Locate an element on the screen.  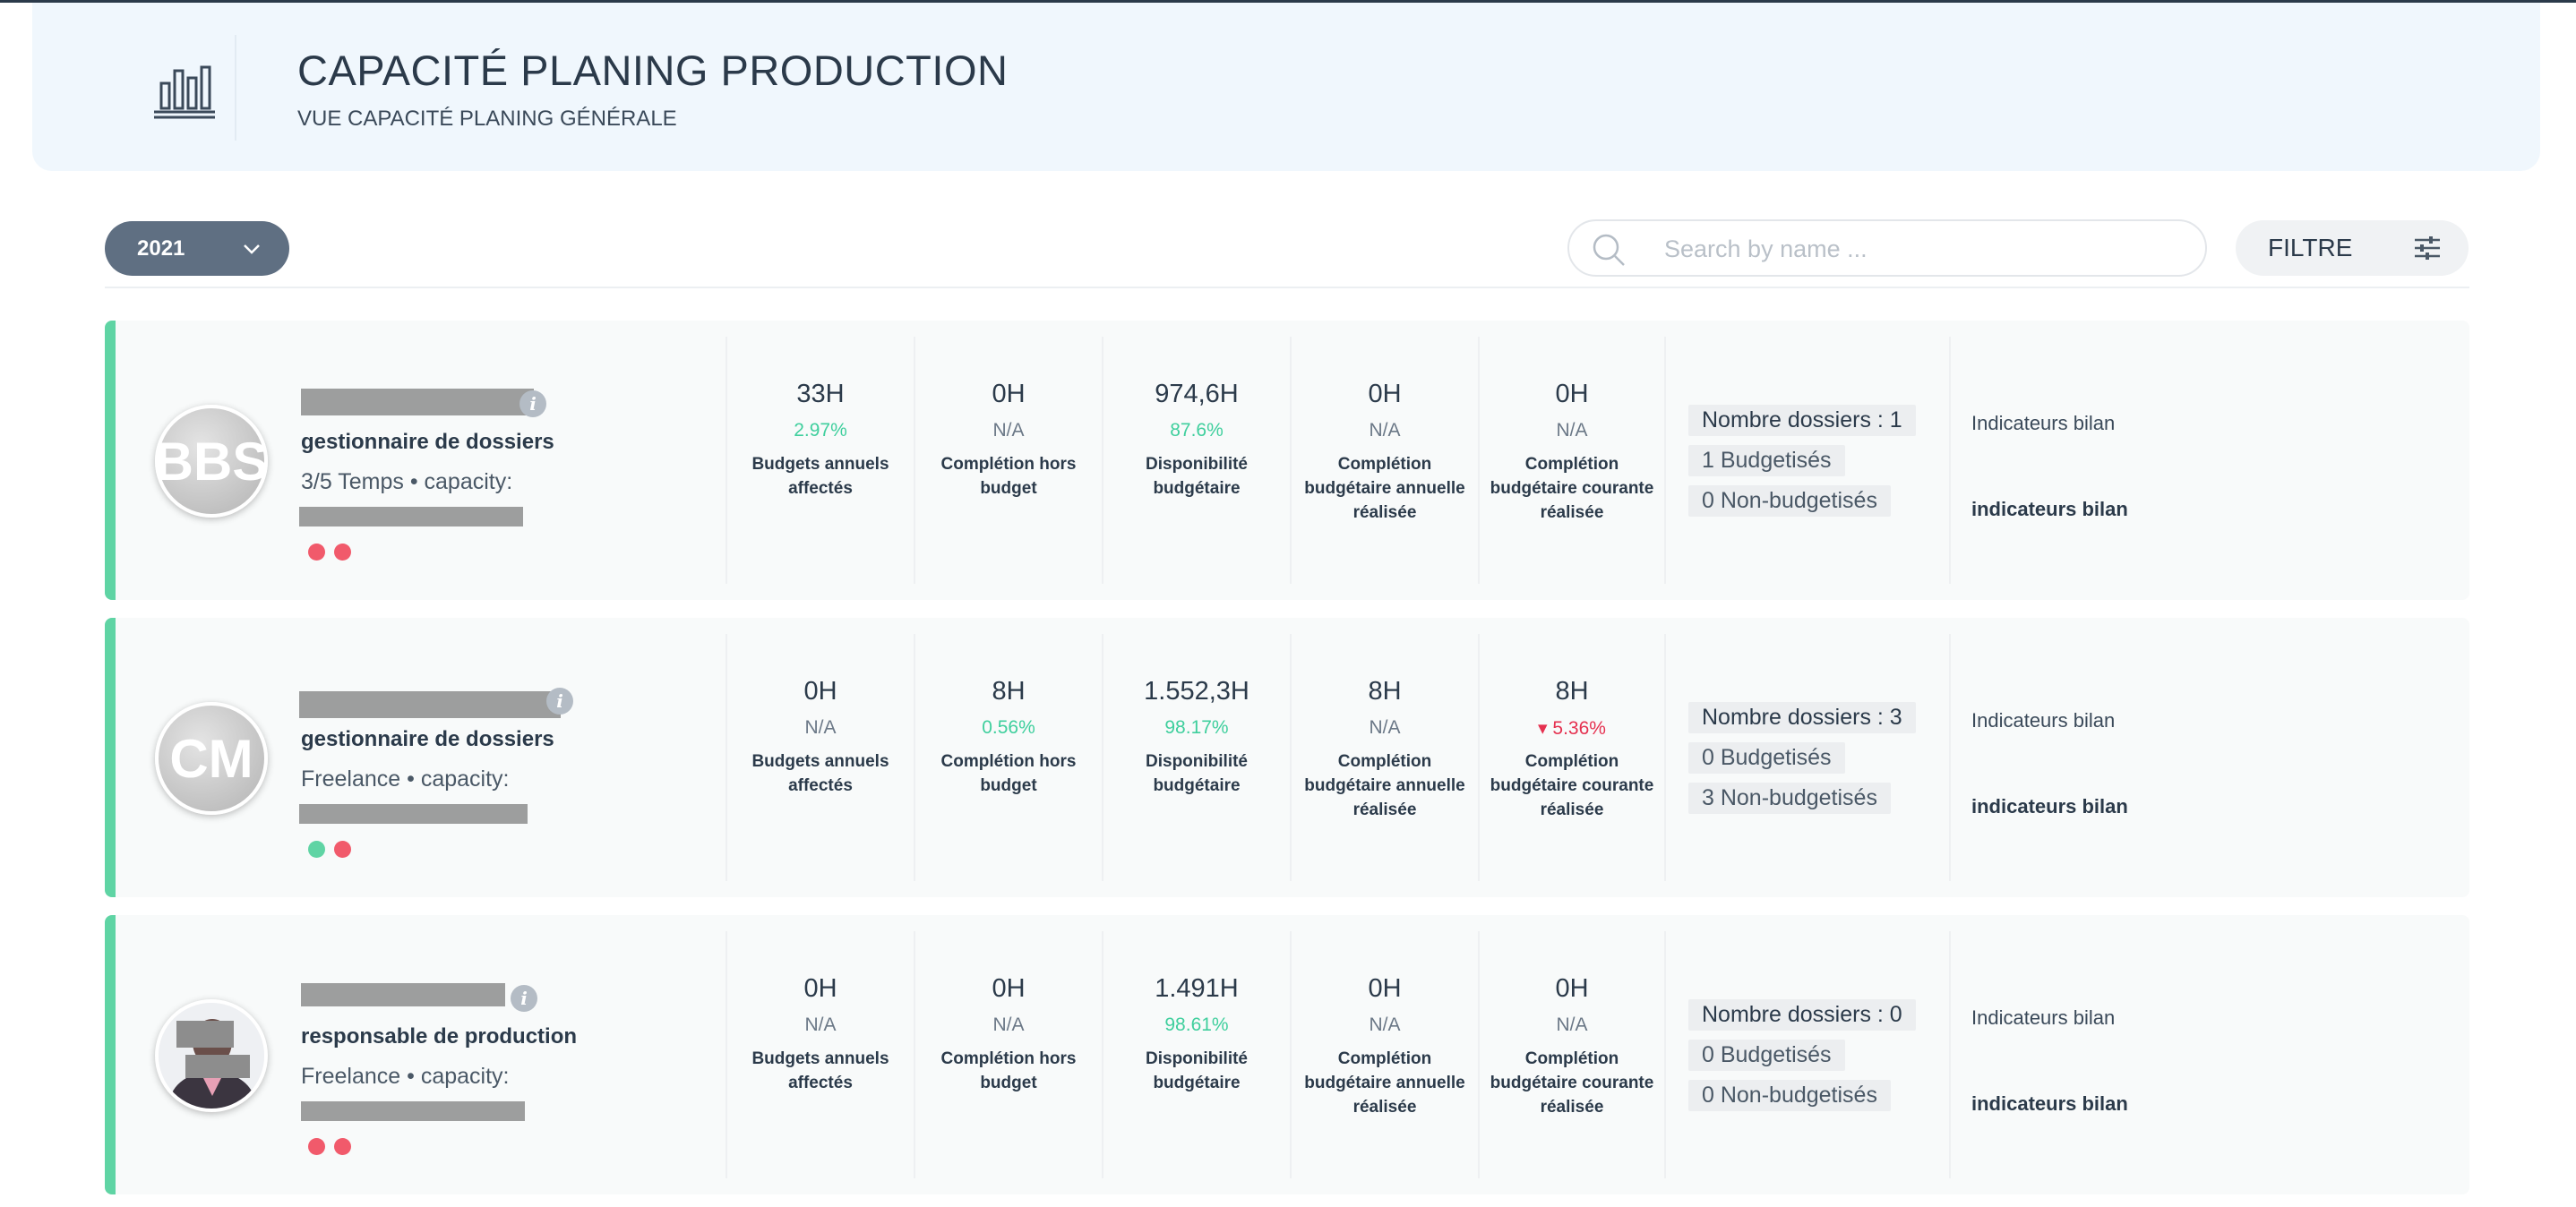
year-select: 2021 is located at coordinates (197, 248).